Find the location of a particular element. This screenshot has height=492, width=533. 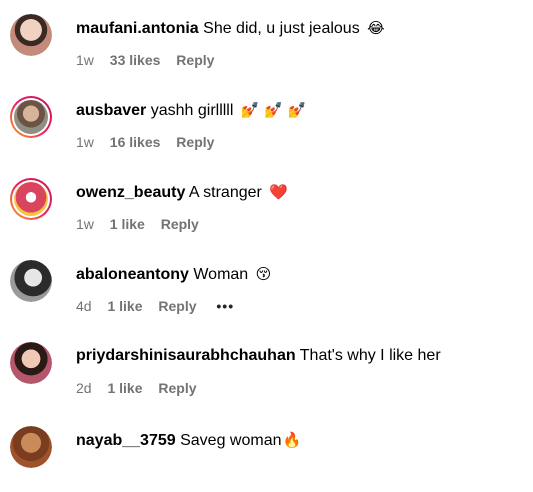

comment-meta: 4d 1 like Reply ••• is located at coordinates (161, 306).